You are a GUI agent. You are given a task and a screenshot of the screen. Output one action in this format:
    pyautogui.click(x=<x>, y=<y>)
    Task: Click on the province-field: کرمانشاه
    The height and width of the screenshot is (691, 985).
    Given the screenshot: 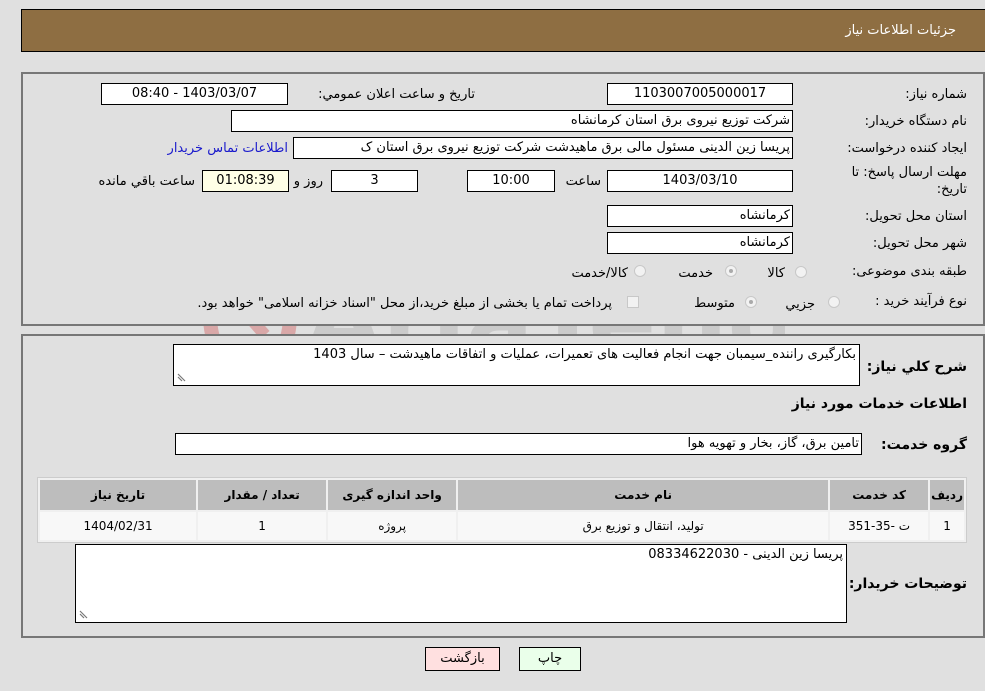 What is the action you would take?
    pyautogui.click(x=700, y=216)
    